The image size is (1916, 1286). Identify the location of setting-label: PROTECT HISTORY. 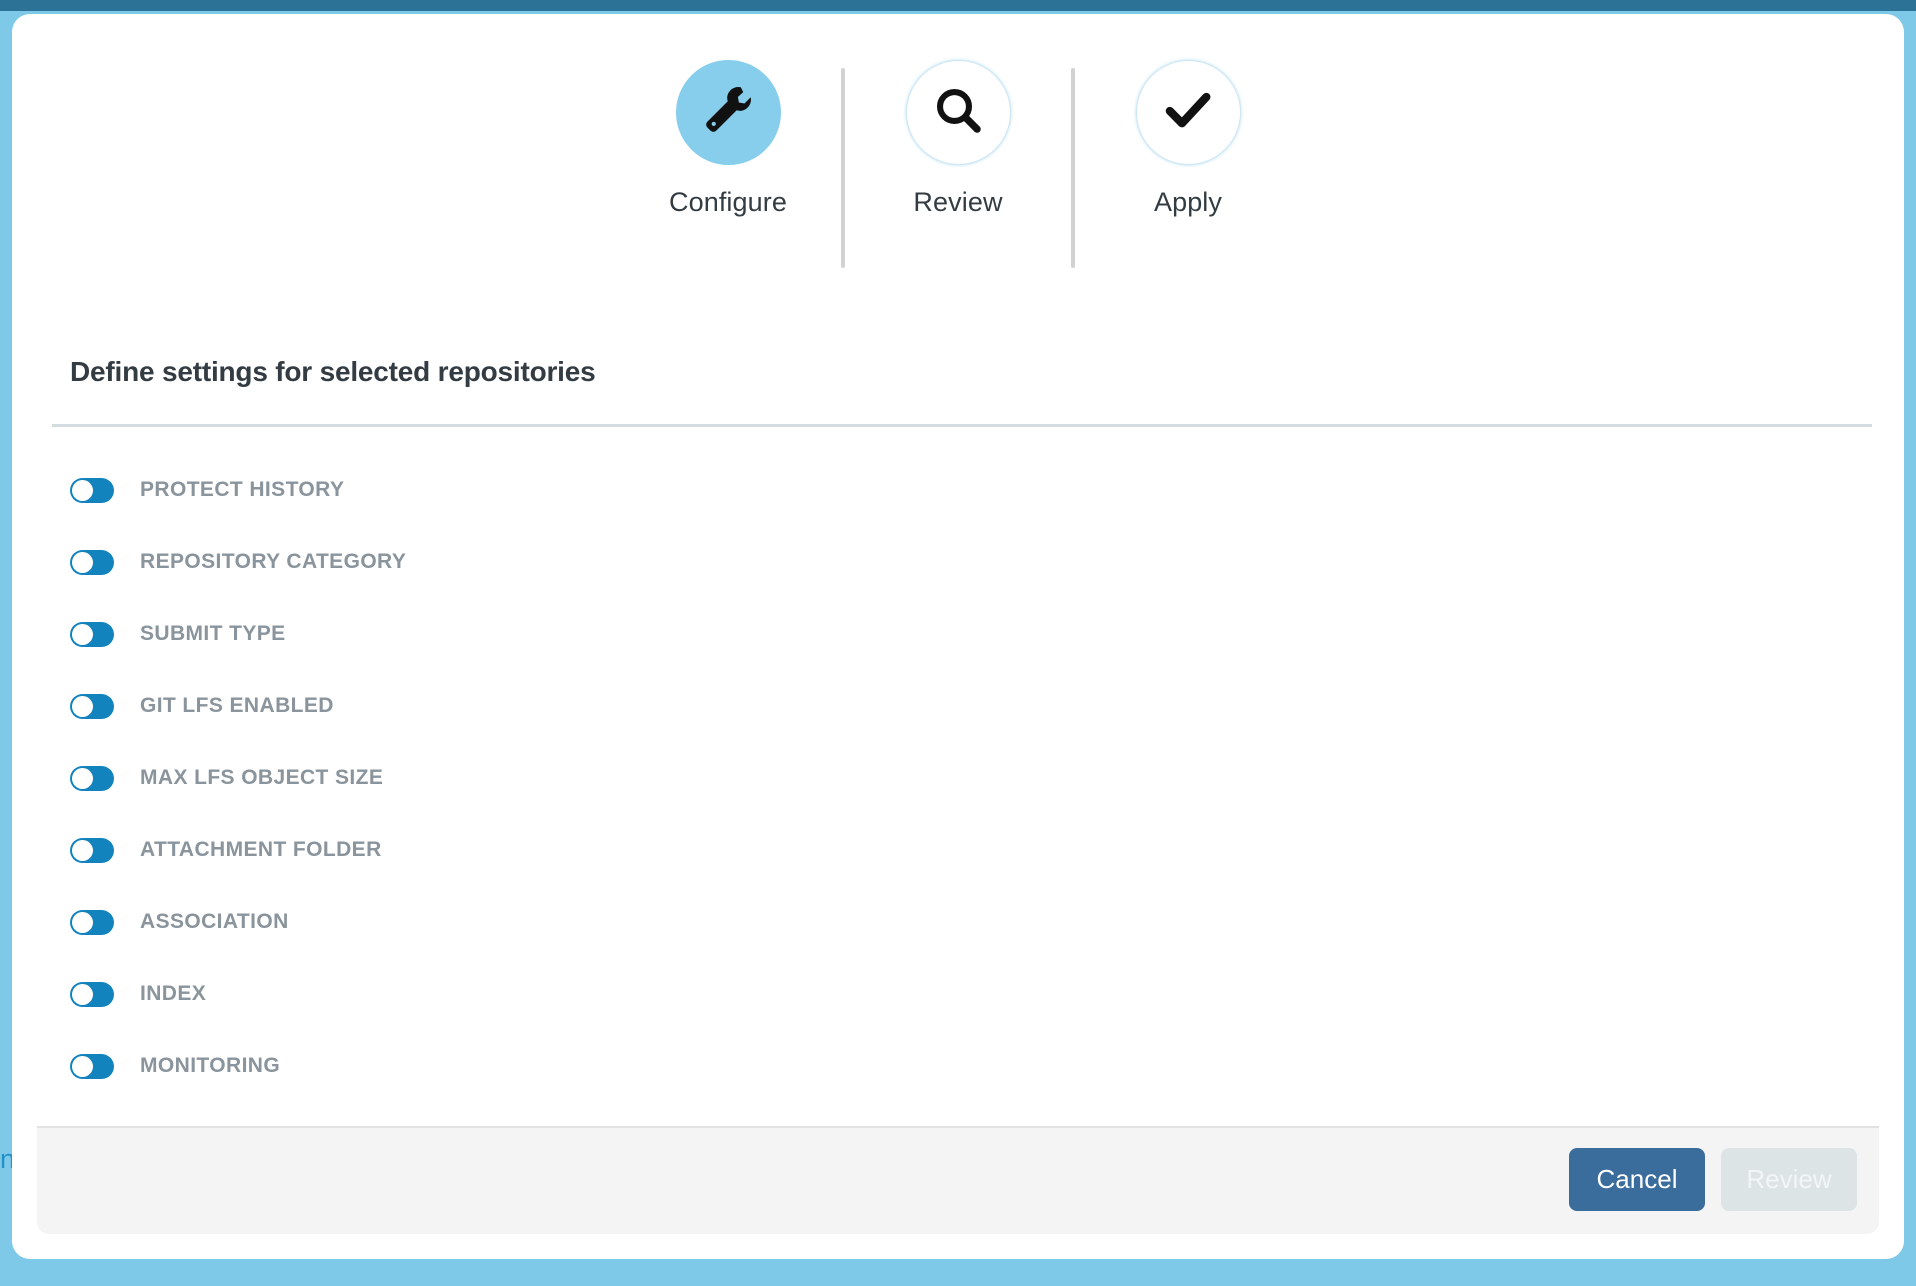
(242, 489).